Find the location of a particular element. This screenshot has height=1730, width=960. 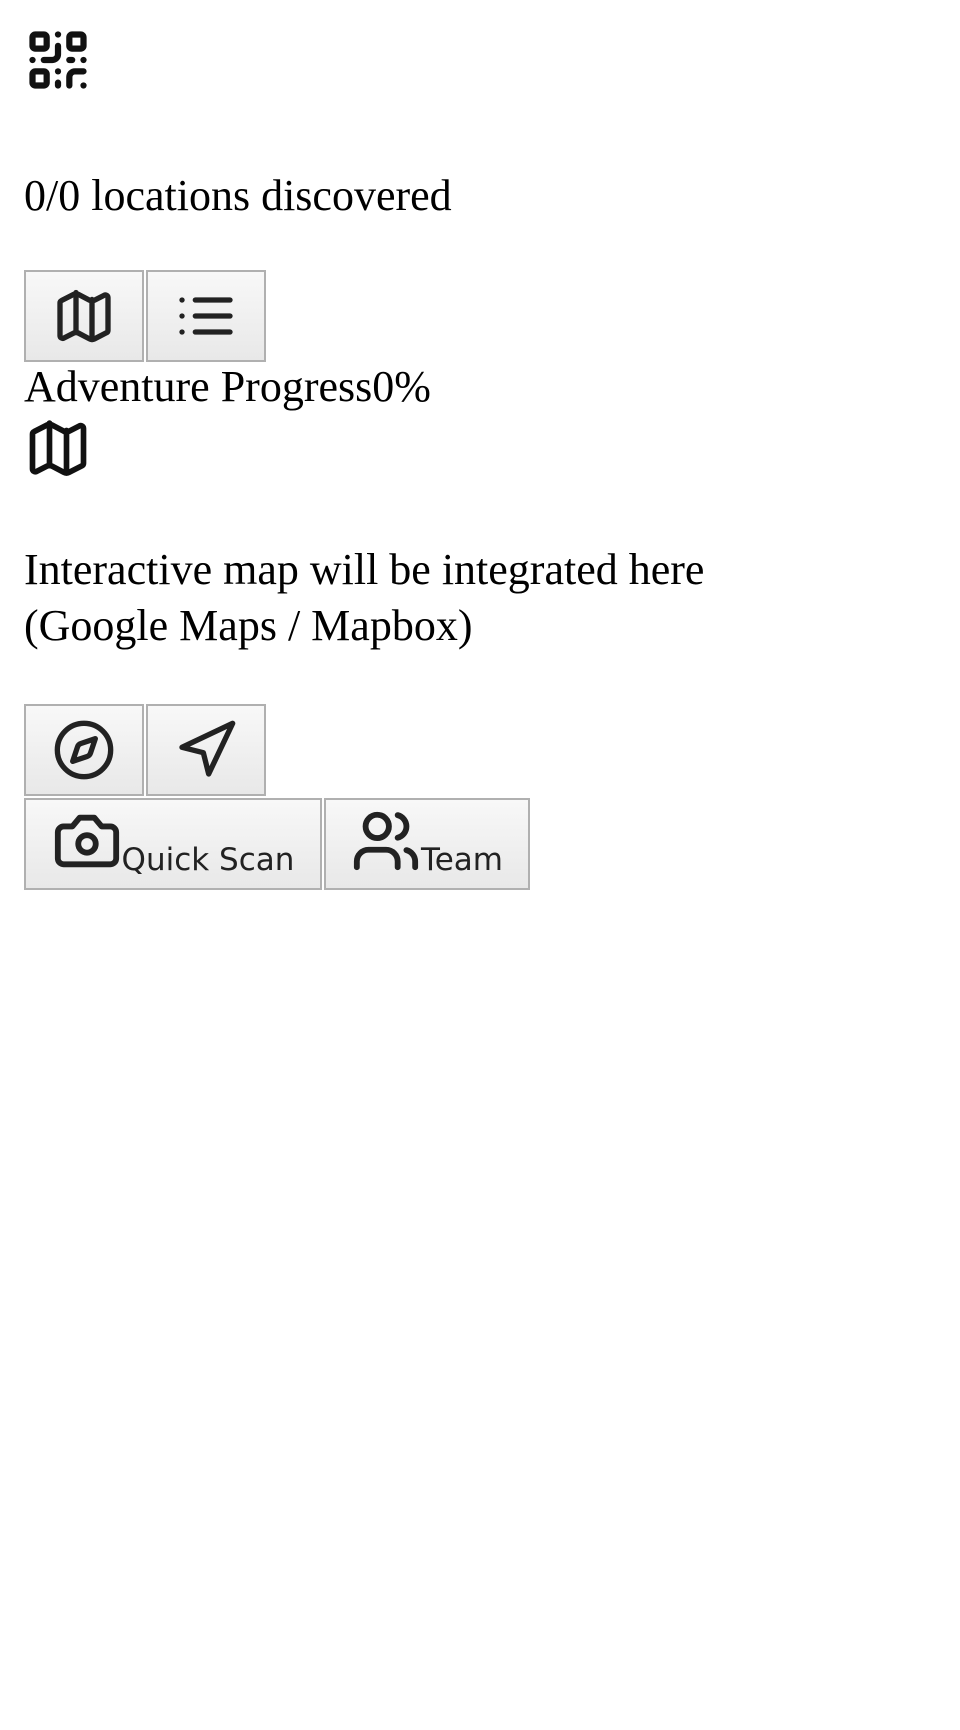

navigate-button is located at coordinates (206, 750).